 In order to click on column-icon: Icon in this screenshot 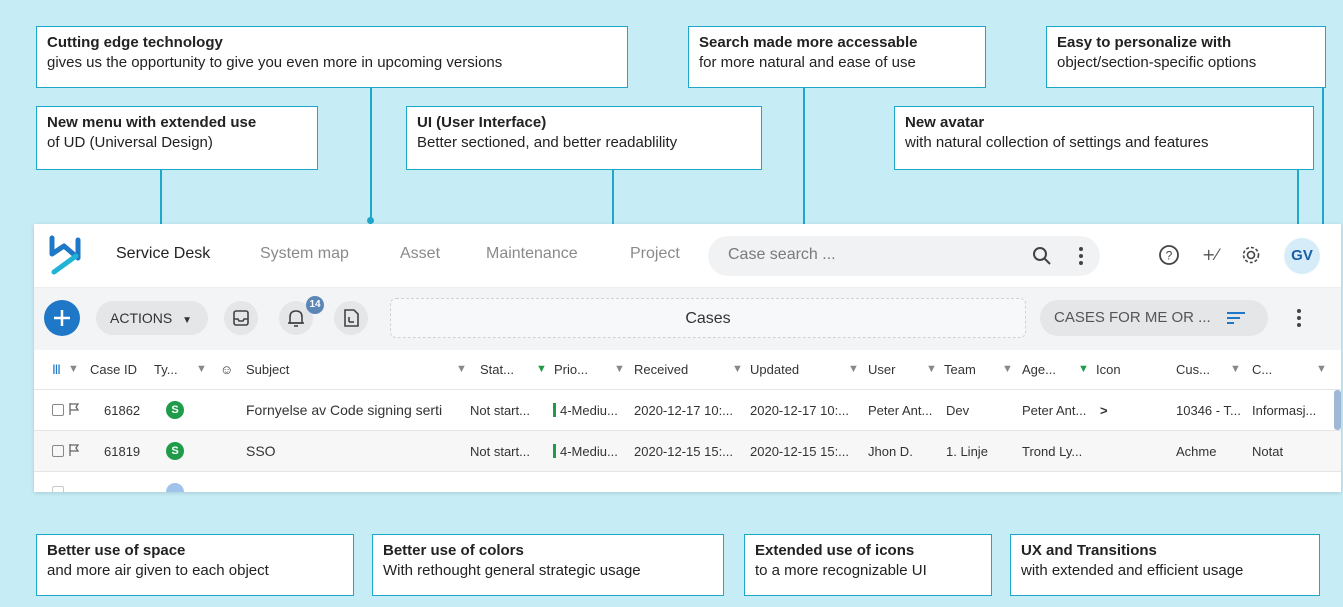, I will do `click(1108, 369)`.